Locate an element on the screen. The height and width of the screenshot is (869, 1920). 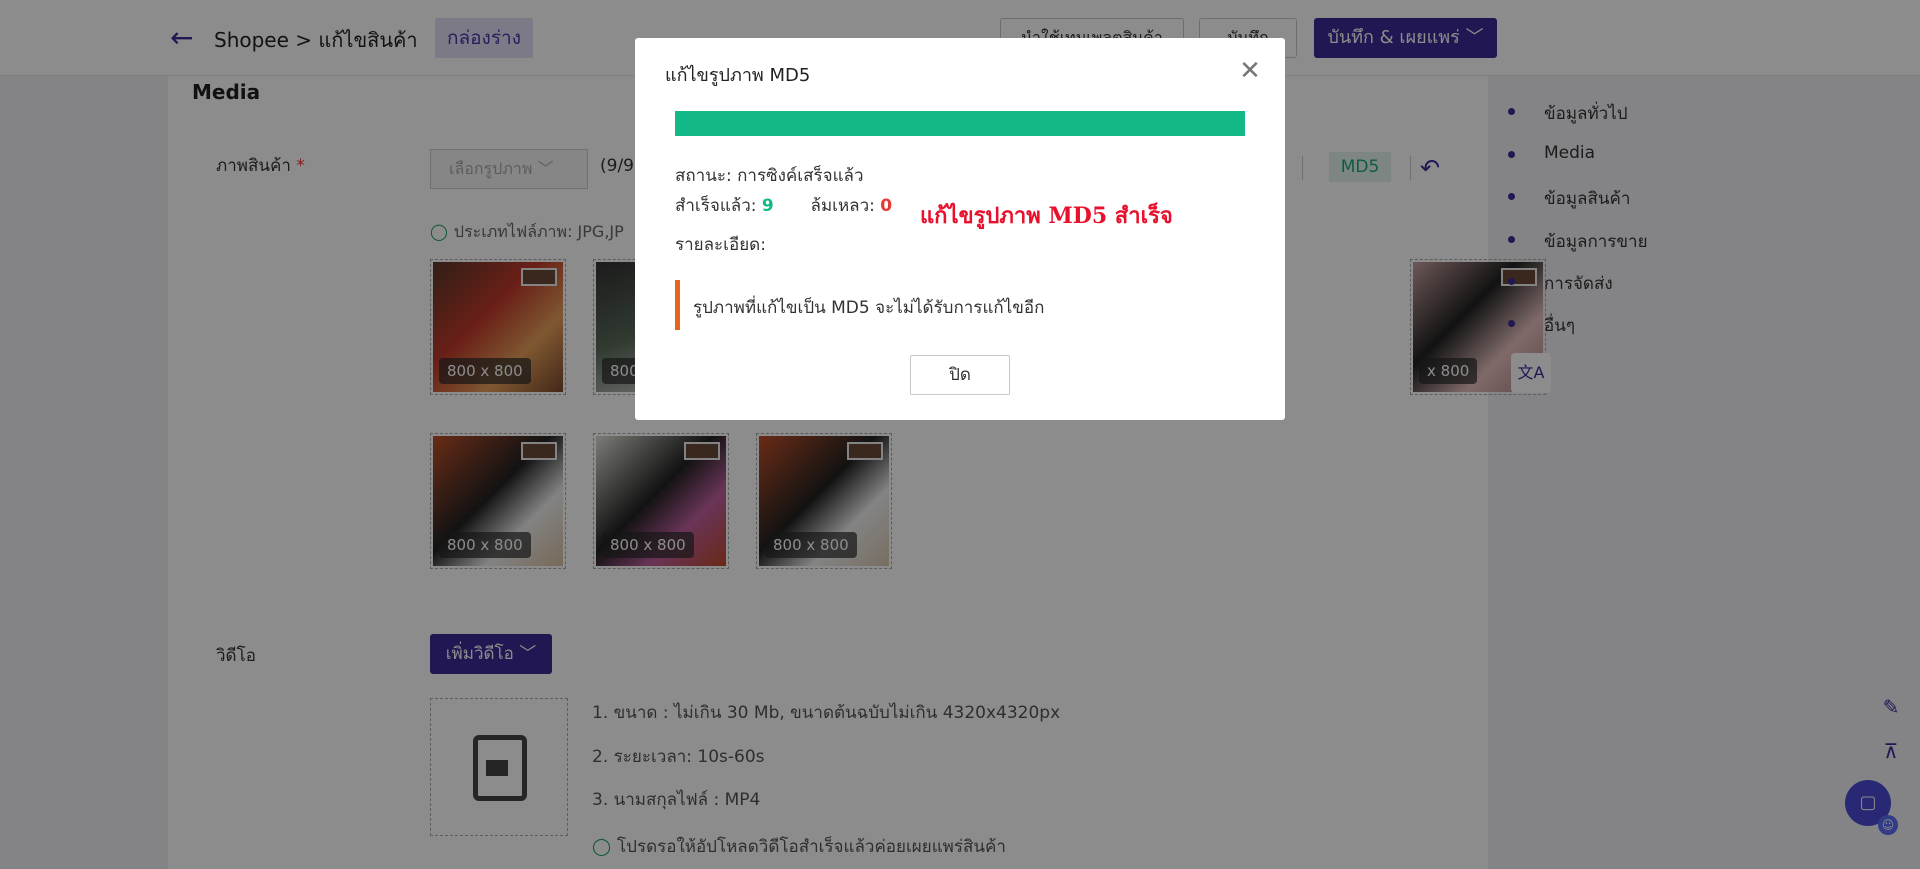
result-counts: สำเร็จแล้ว: 9 ล้มเหลว: 0 is located at coordinates (783, 205).